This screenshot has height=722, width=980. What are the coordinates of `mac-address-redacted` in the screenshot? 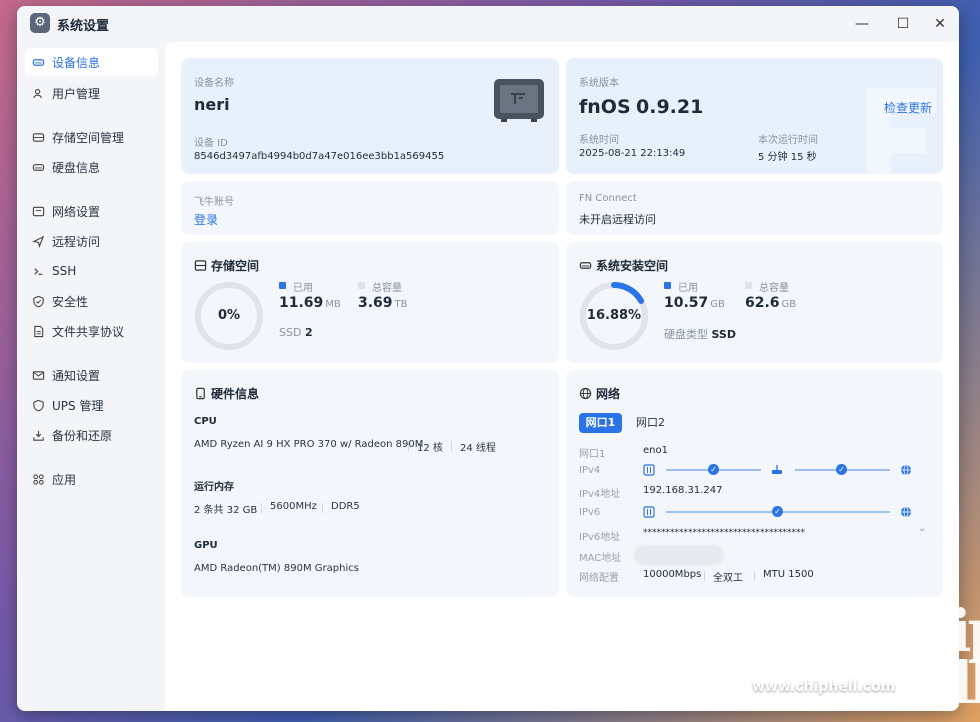 It's located at (679, 555).